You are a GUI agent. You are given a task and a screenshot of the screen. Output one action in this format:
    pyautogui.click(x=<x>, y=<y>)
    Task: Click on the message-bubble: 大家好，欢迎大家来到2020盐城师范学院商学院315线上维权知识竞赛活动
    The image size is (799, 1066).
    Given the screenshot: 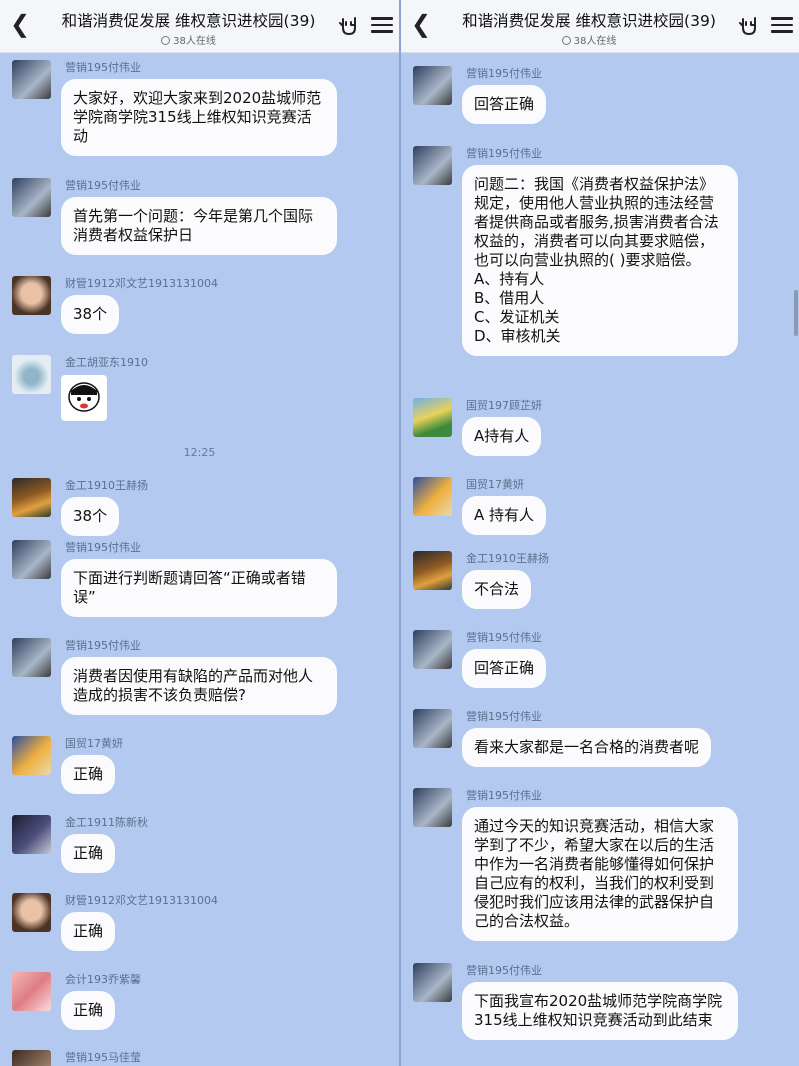 What is the action you would take?
    pyautogui.click(x=199, y=117)
    